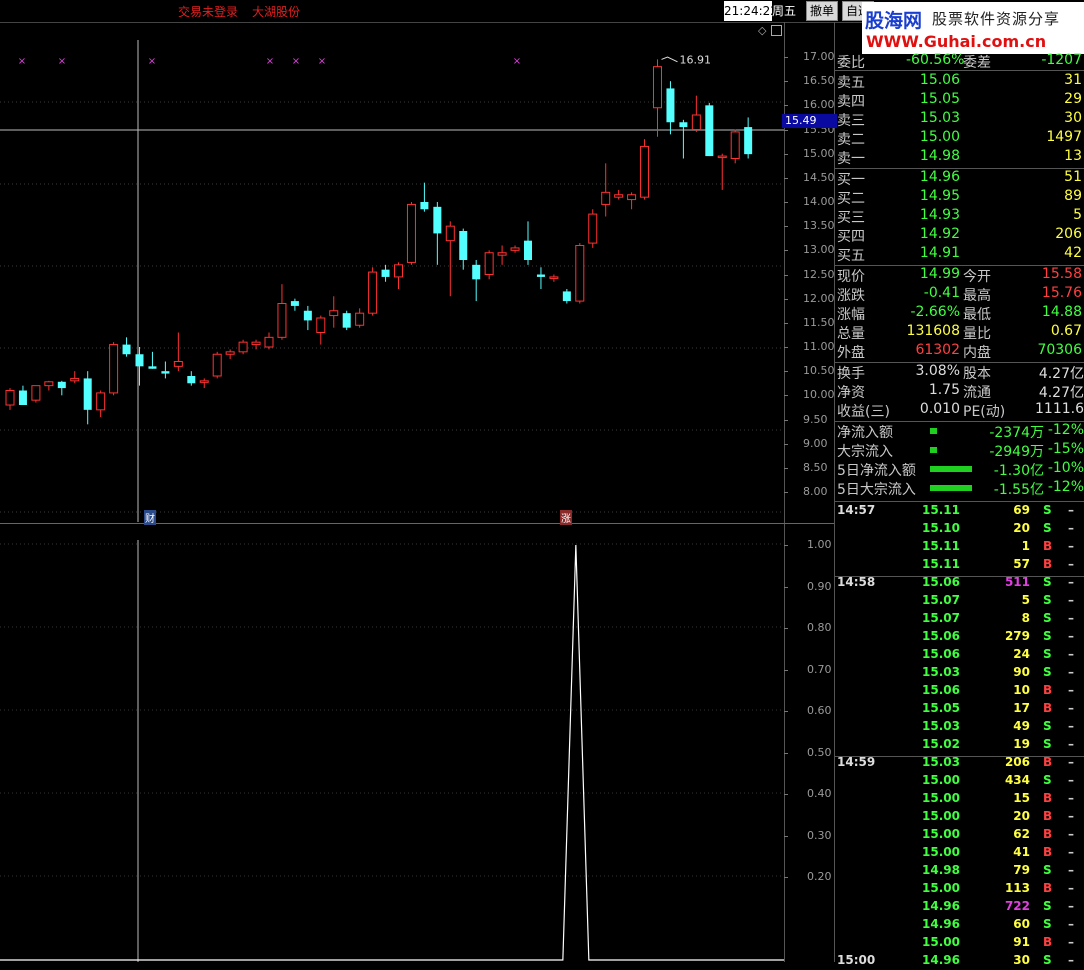 The width and height of the screenshot is (1084, 970). What do you see at coordinates (819, 322) in the screenshot?
I see `price-axis-tick: 11.50` at bounding box center [819, 322].